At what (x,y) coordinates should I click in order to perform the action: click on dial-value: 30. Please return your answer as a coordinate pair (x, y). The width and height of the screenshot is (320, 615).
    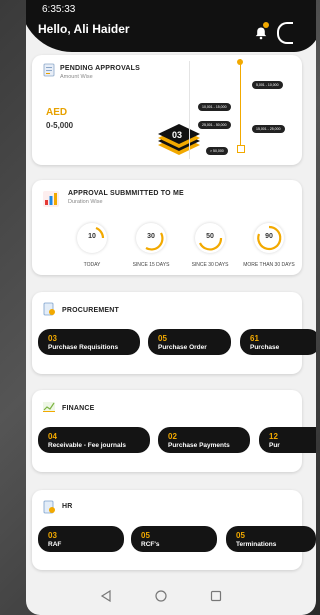
    Looking at the image, I should click on (151, 236).